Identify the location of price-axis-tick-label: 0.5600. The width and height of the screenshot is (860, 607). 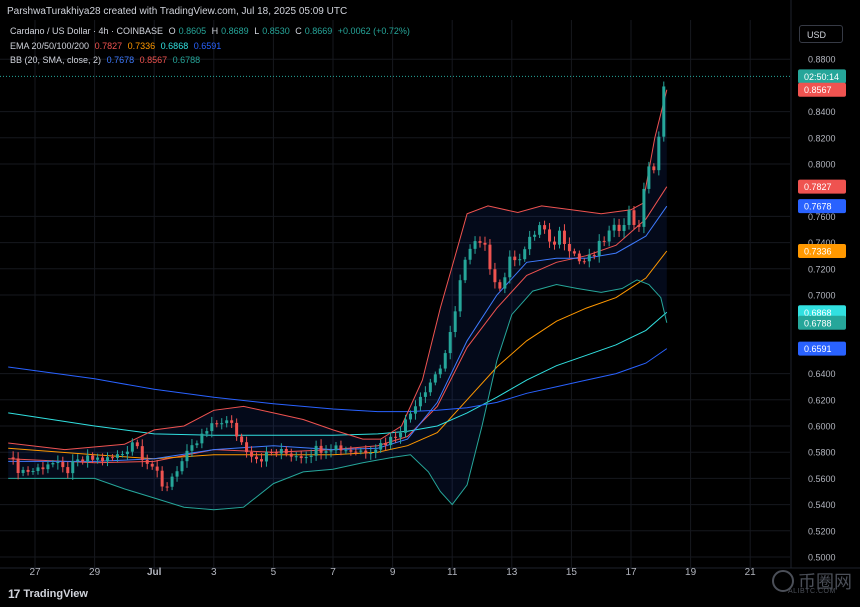
(822, 479).